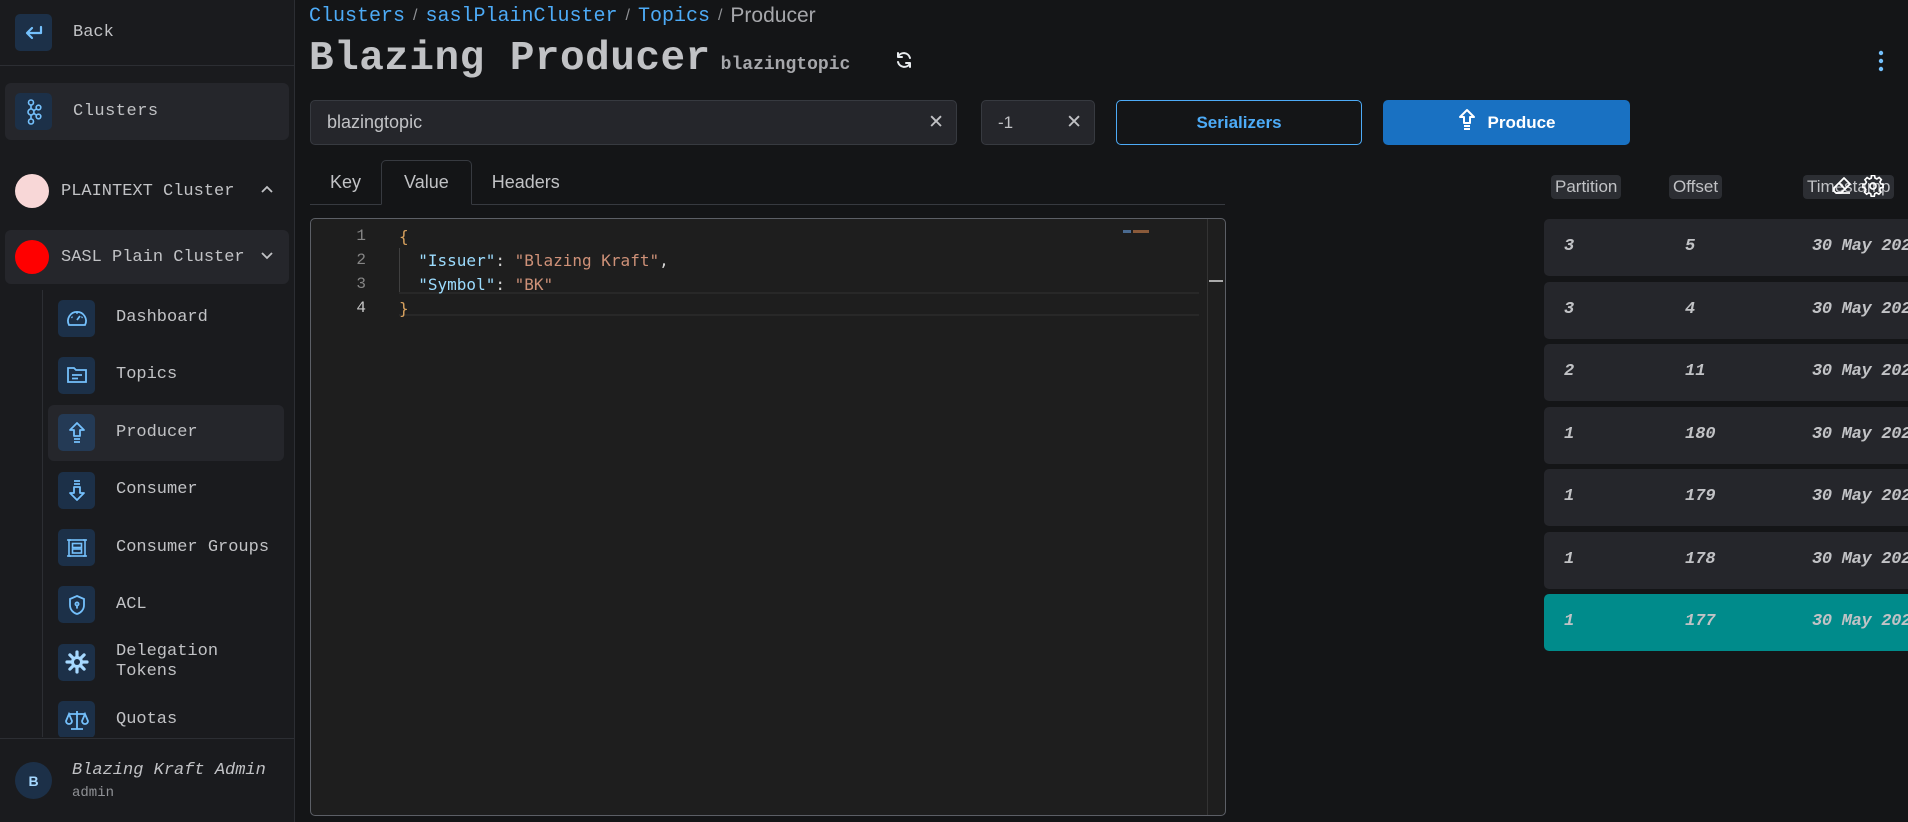 The image size is (1908, 822). I want to click on user-profile: B Blazing Kraft Admin admin, so click(147, 780).